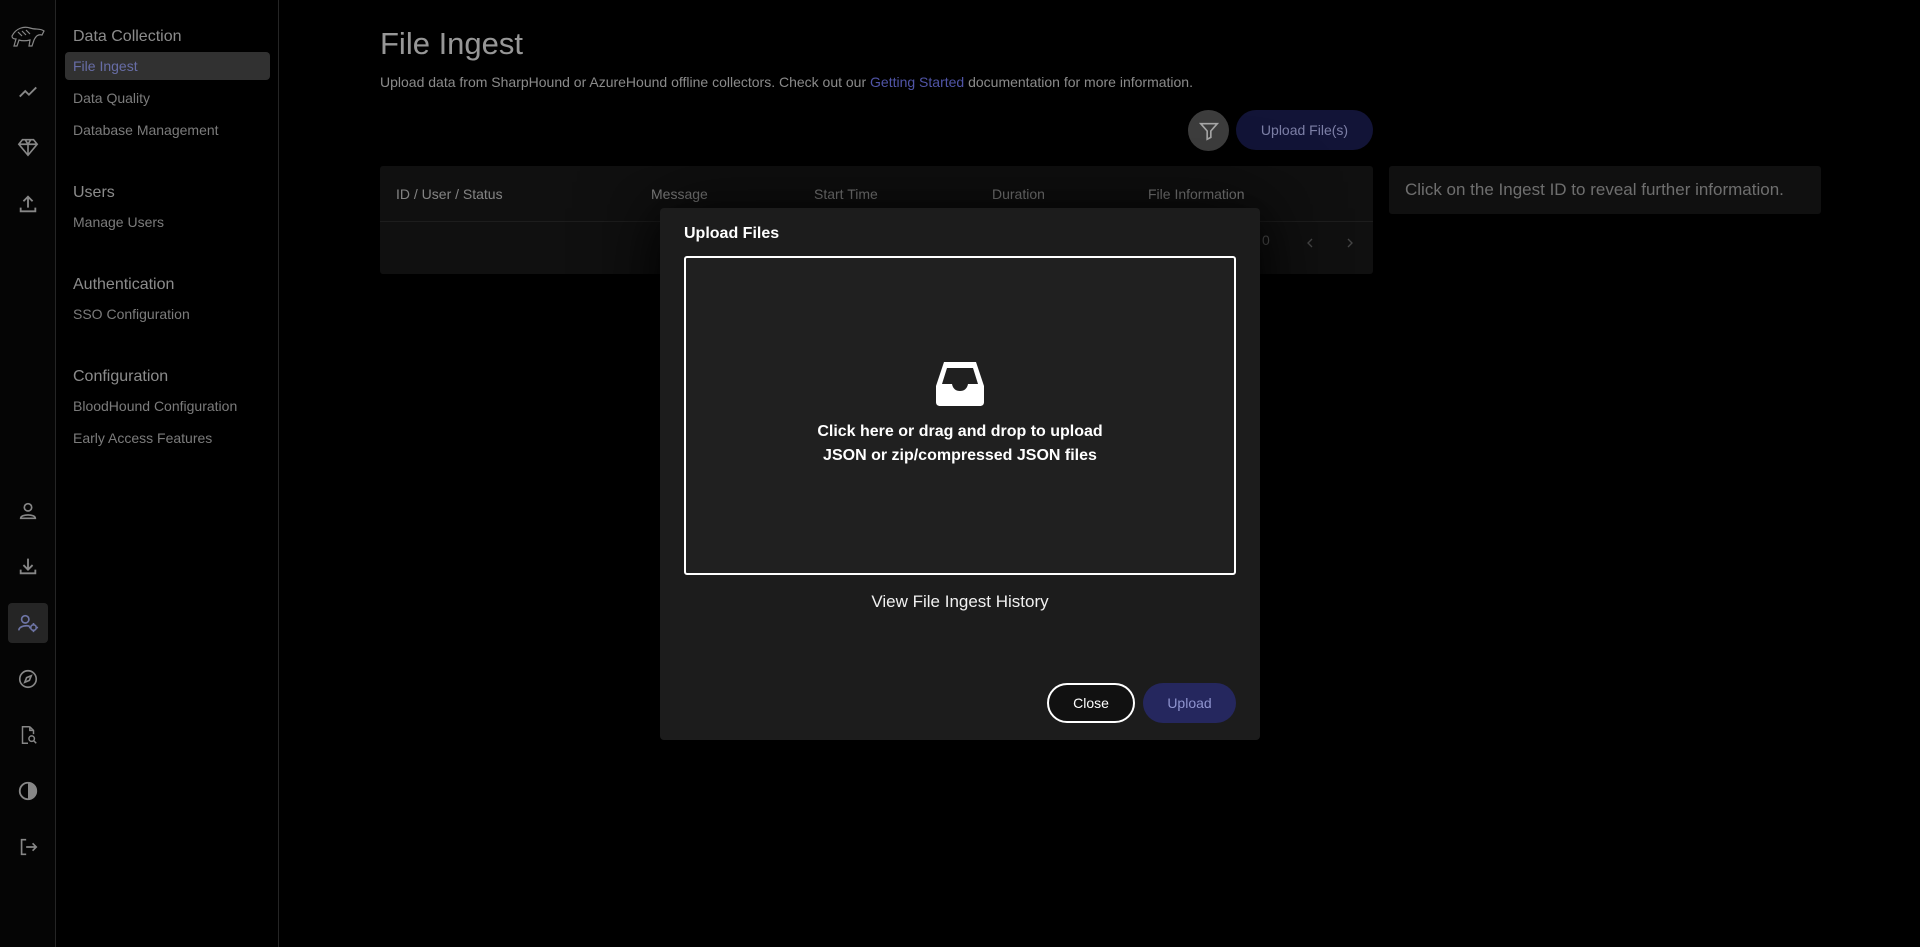 The width and height of the screenshot is (1920, 947). I want to click on dialog-title: Upload Files, so click(732, 233).